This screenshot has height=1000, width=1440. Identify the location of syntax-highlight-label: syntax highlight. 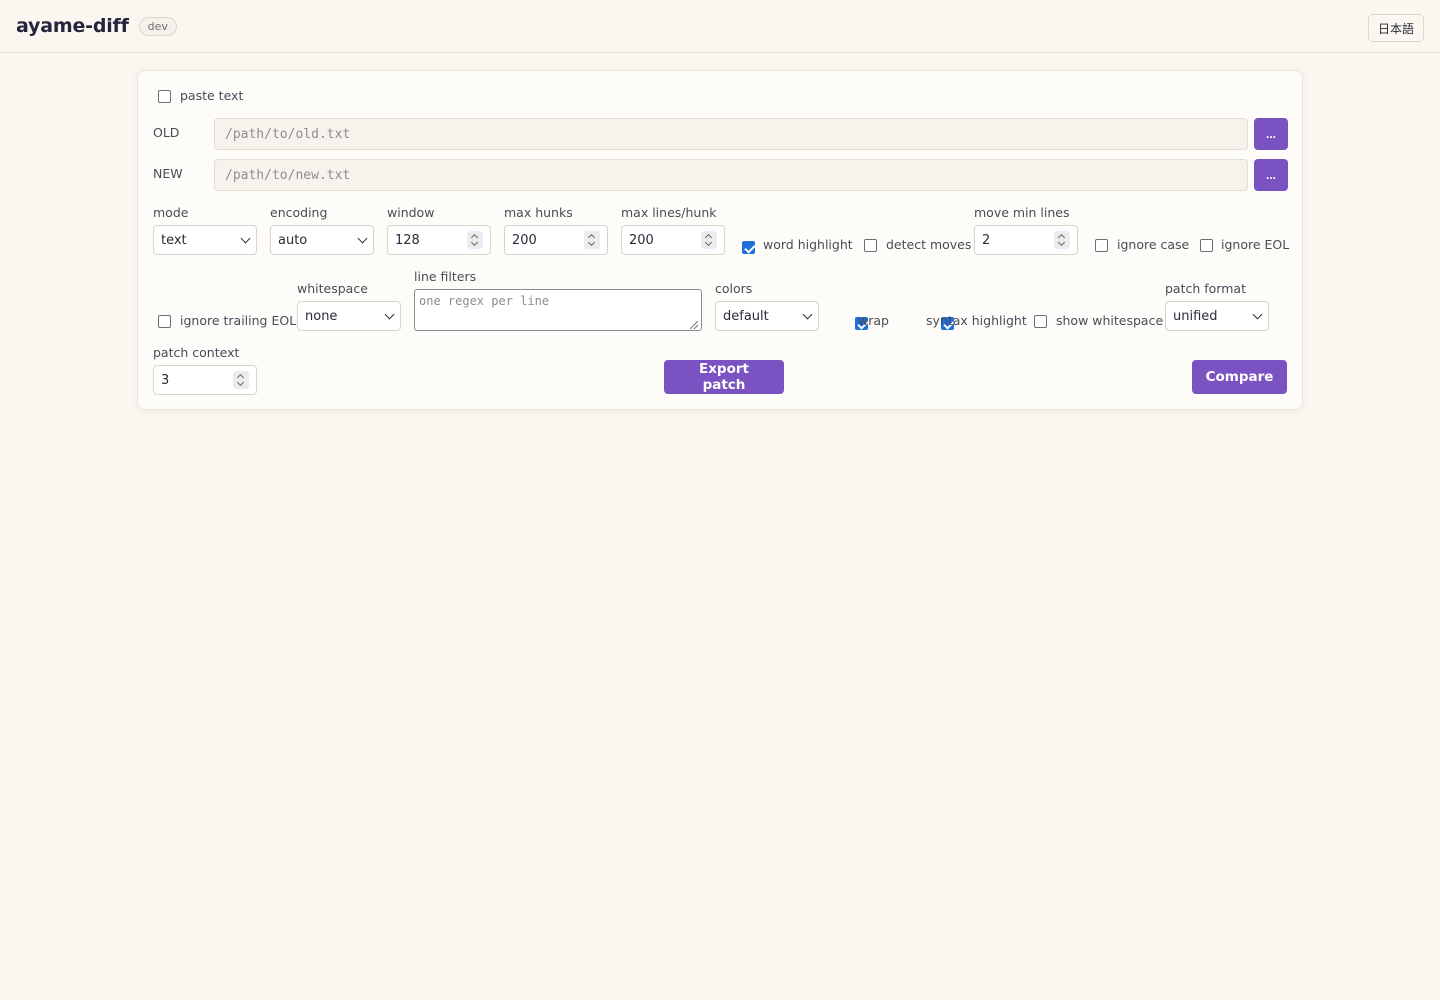
(976, 320).